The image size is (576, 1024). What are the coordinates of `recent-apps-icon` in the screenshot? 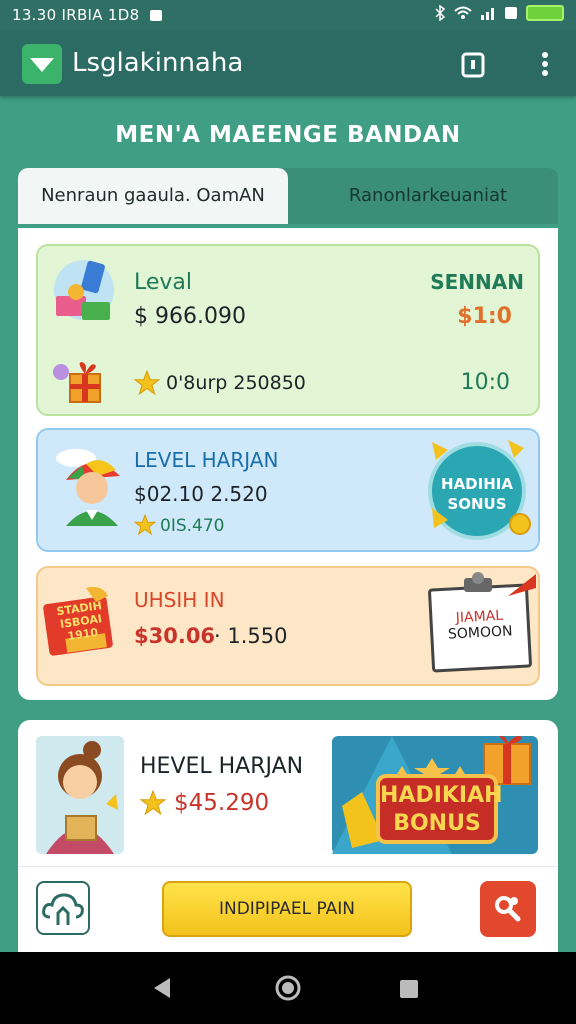 It's located at (409, 989).